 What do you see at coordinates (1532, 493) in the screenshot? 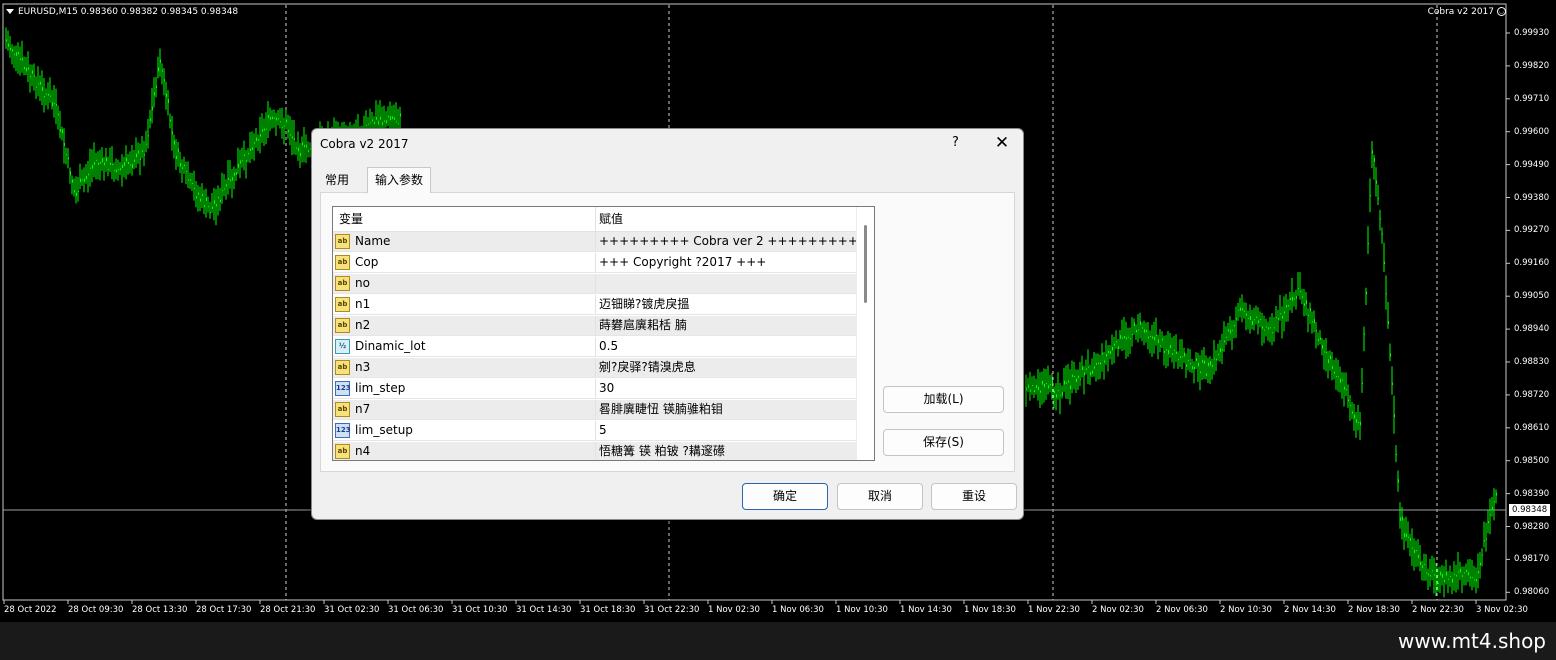
I see `price-axis-label: 0.98390` at bounding box center [1532, 493].